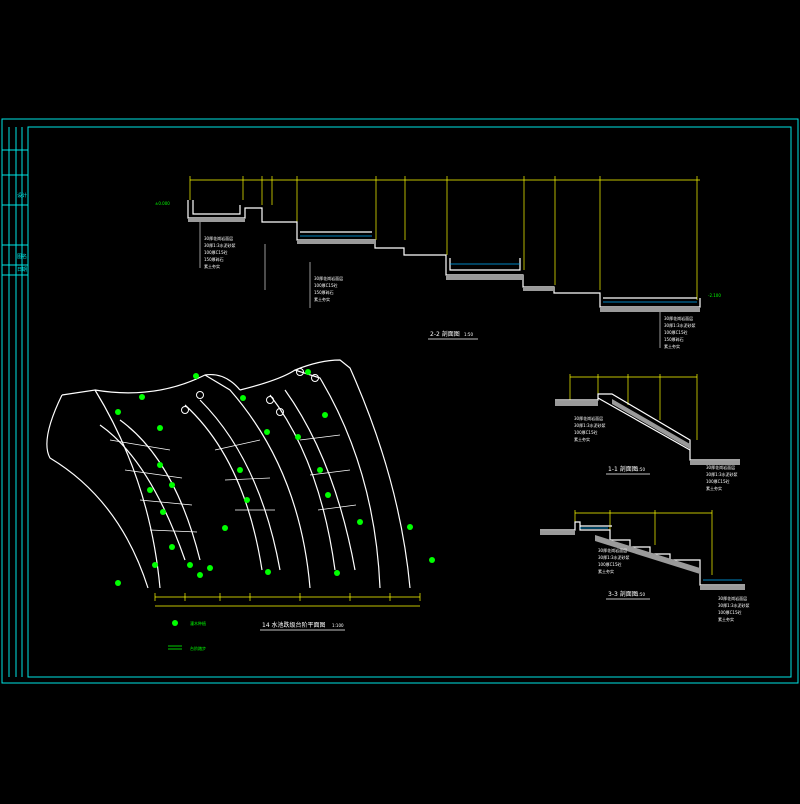 This screenshot has width=800, height=804. I want to click on elevation-left: ±0.000, so click(162, 203).